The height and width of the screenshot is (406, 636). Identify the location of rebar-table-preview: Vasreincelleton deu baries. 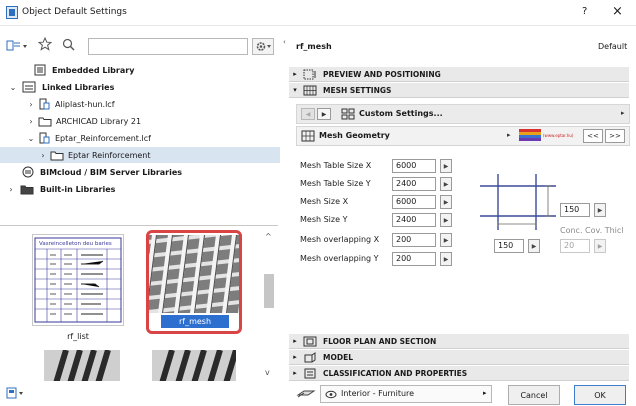
(78, 280).